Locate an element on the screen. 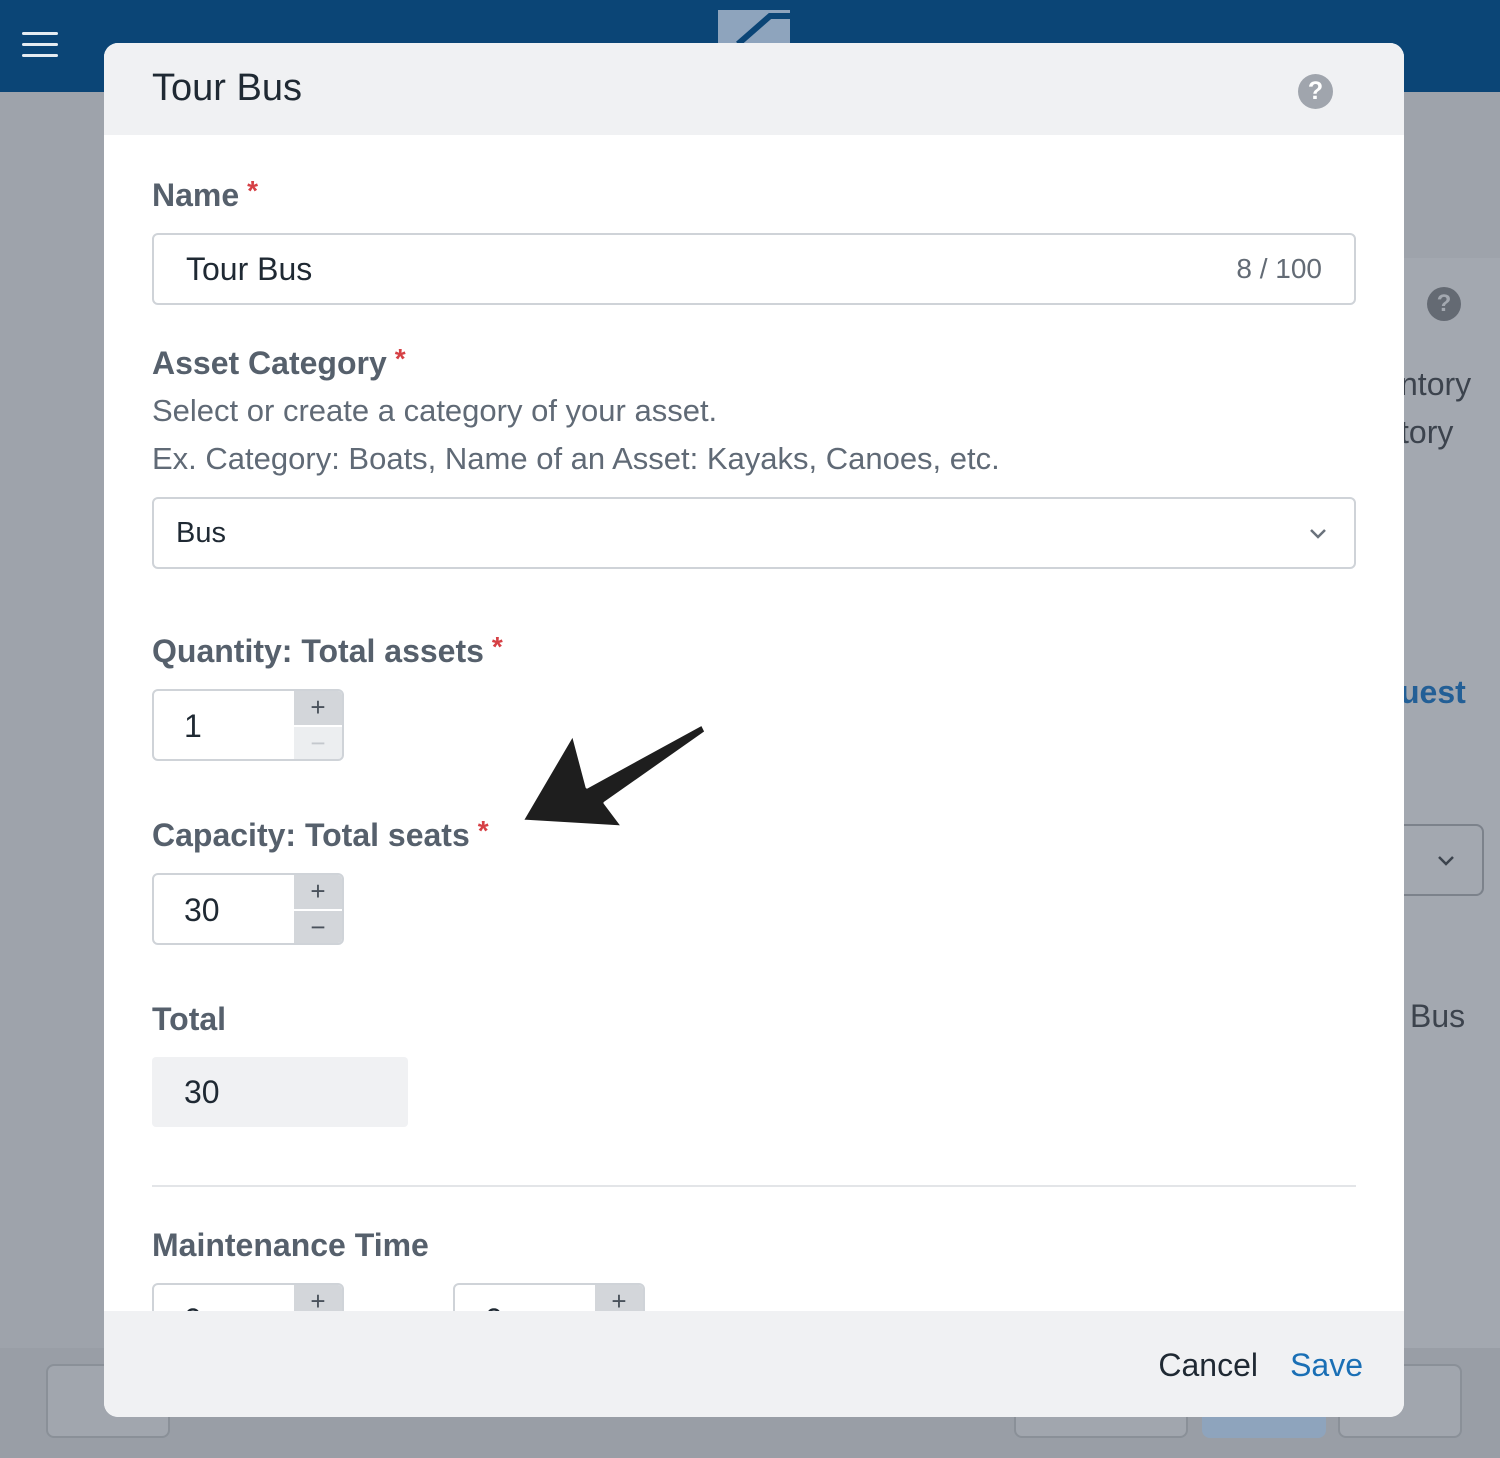  cancel-button: Cancel is located at coordinates (1208, 1365).